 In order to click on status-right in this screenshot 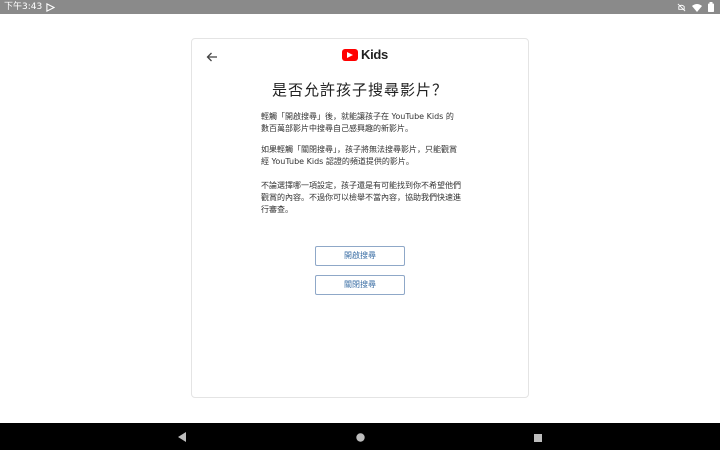, I will do `click(695, 7)`.